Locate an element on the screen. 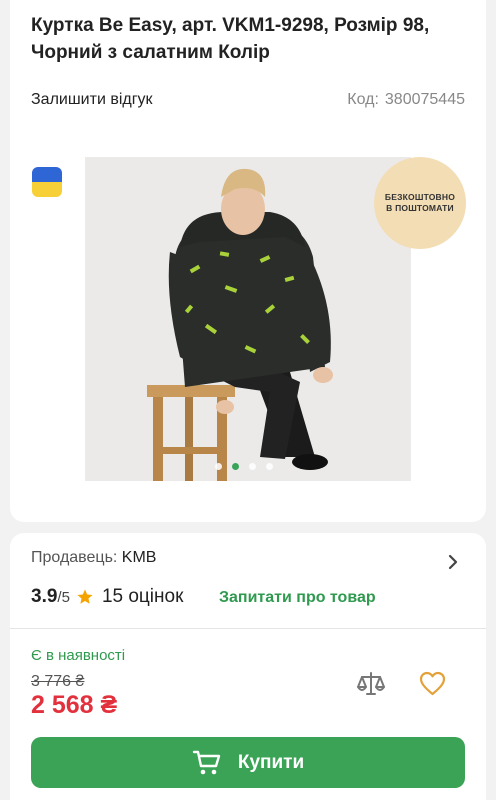 This screenshot has width=496, height=800. gallery-dot-active is located at coordinates (235, 466).